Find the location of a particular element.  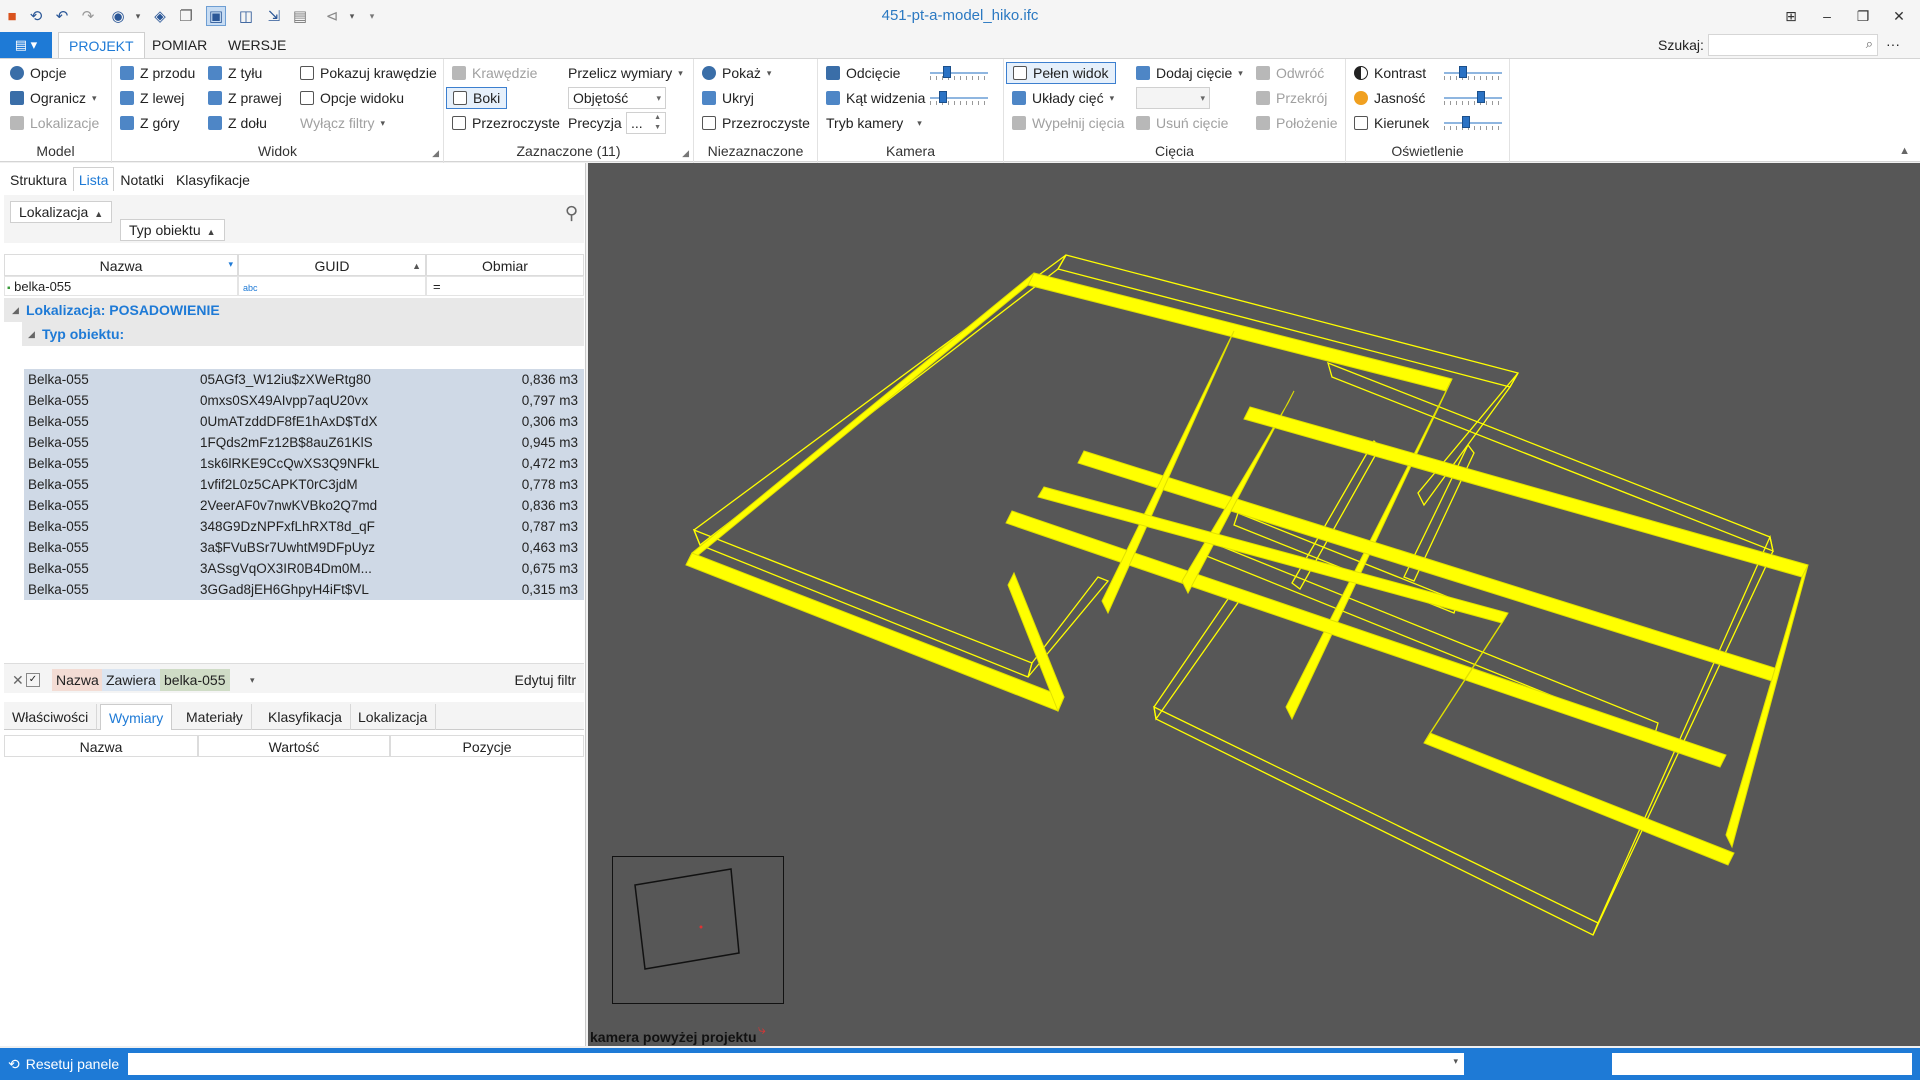

table-row: Belka-055 3a$FVuBSr7UwhtM9DFpUyz 0,463 m3 is located at coordinates (304, 547).